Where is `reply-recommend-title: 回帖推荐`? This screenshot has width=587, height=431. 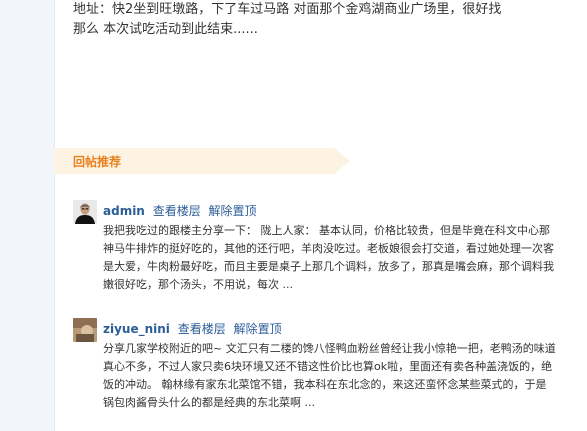
reply-recommend-title: 回帖推荐 is located at coordinates (97, 162).